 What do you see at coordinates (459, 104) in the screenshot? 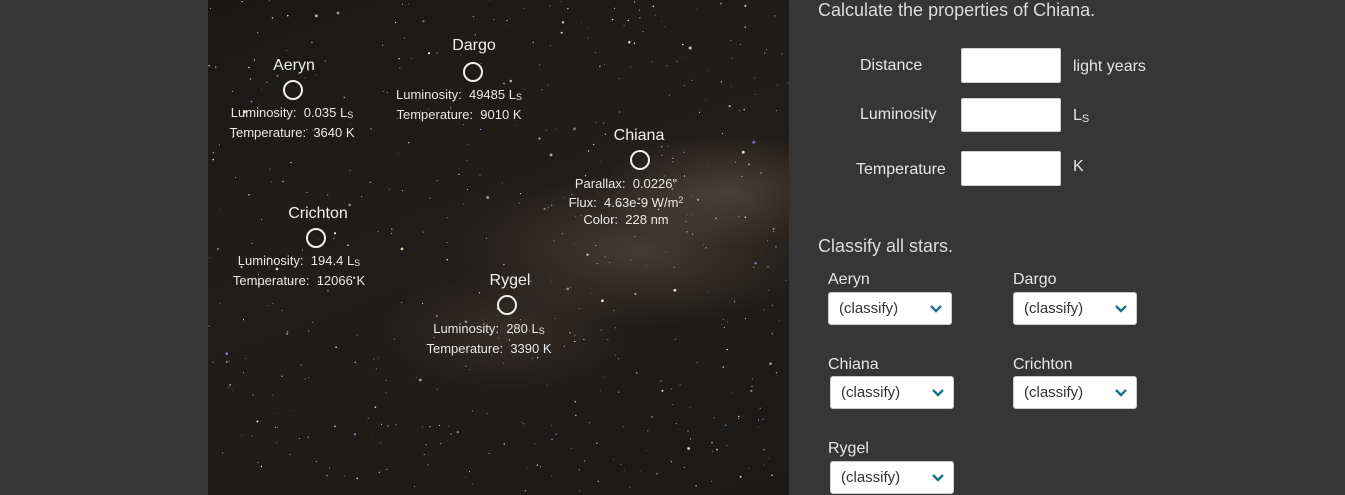
I see `star-info: Luminosity: 49485 LS Temperature: 9010 K` at bounding box center [459, 104].